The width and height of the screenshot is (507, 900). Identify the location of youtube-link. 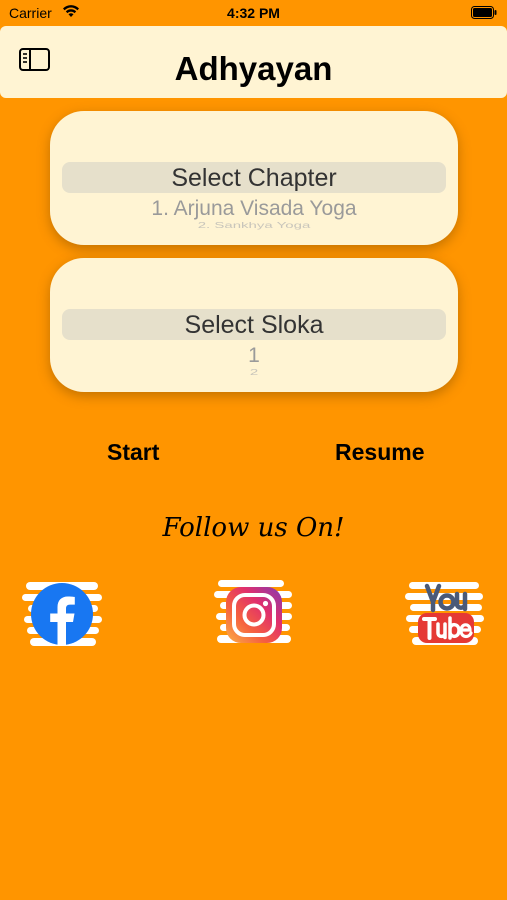
(445, 614).